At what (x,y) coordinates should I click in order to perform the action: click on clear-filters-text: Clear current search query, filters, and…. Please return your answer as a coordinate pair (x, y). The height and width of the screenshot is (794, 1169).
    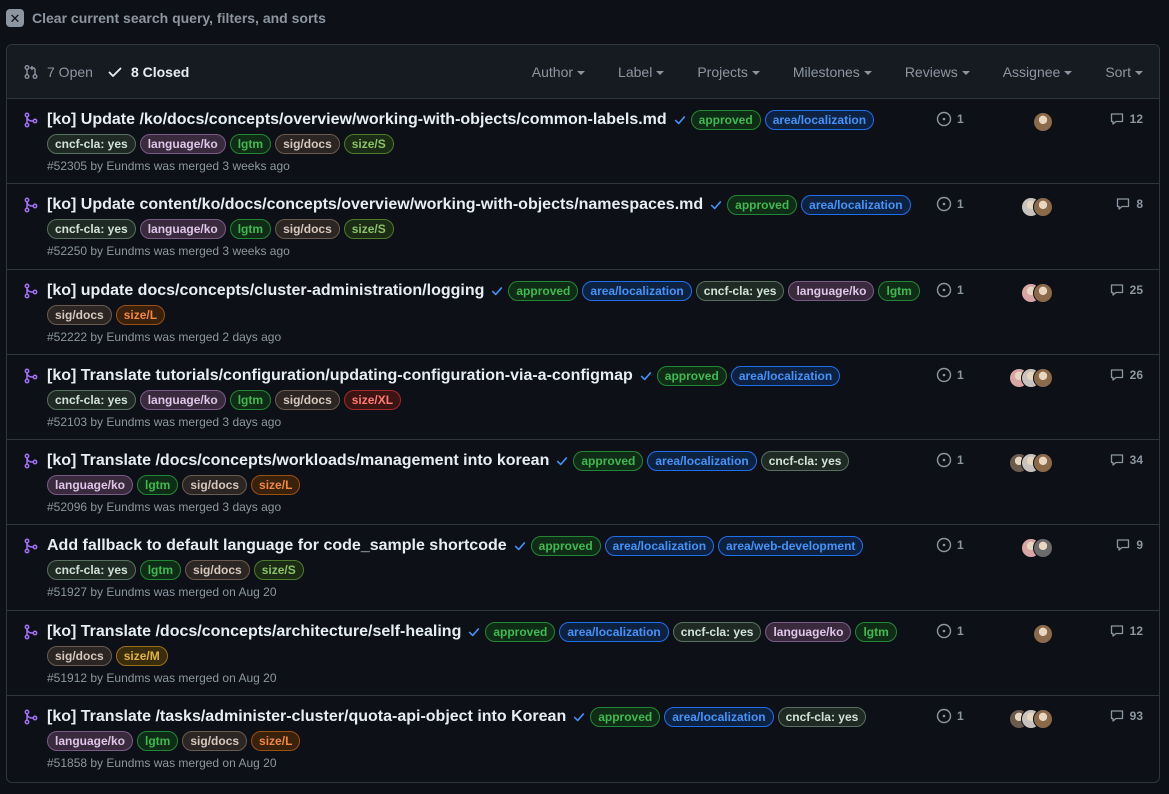
    Looking at the image, I should click on (179, 18).